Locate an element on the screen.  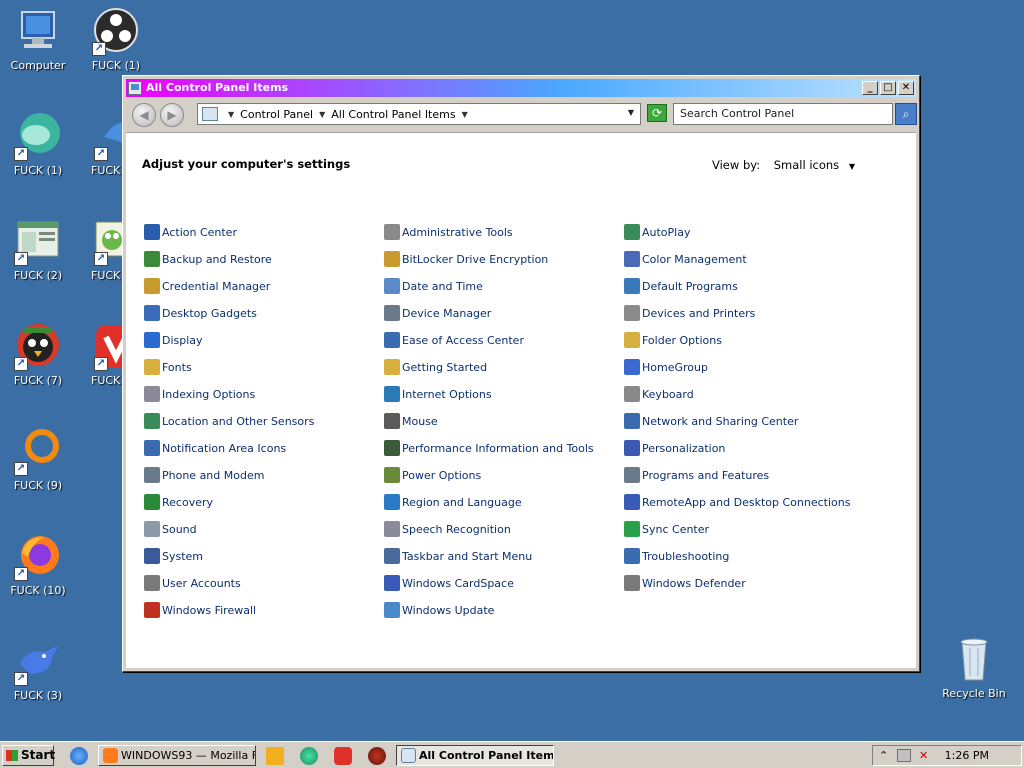
desktop-icon-angry-bird: ↗ FUCK (7) is located at coordinates (38, 355).